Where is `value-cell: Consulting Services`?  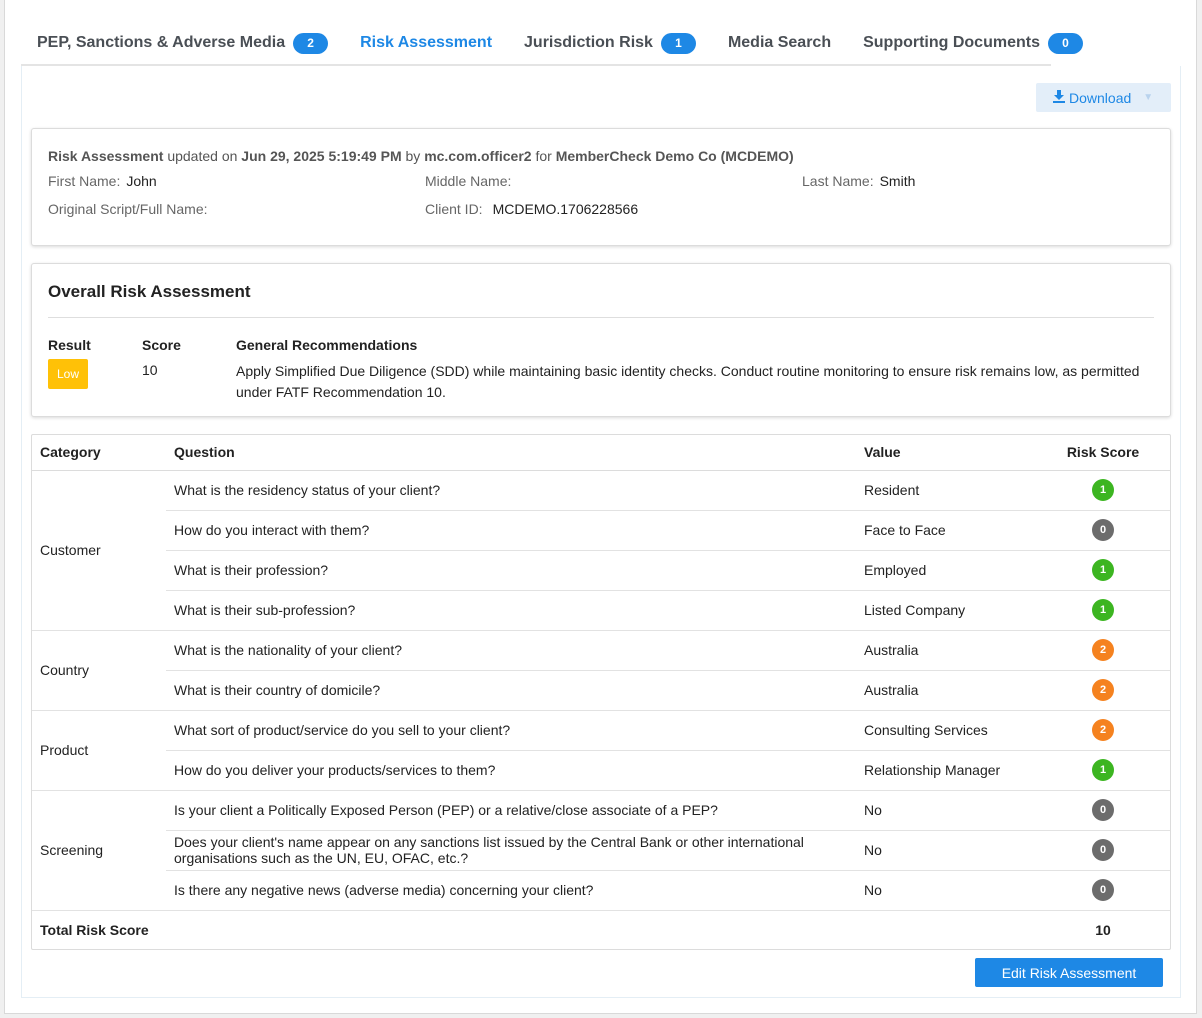 value-cell: Consulting Services is located at coordinates (946, 730).